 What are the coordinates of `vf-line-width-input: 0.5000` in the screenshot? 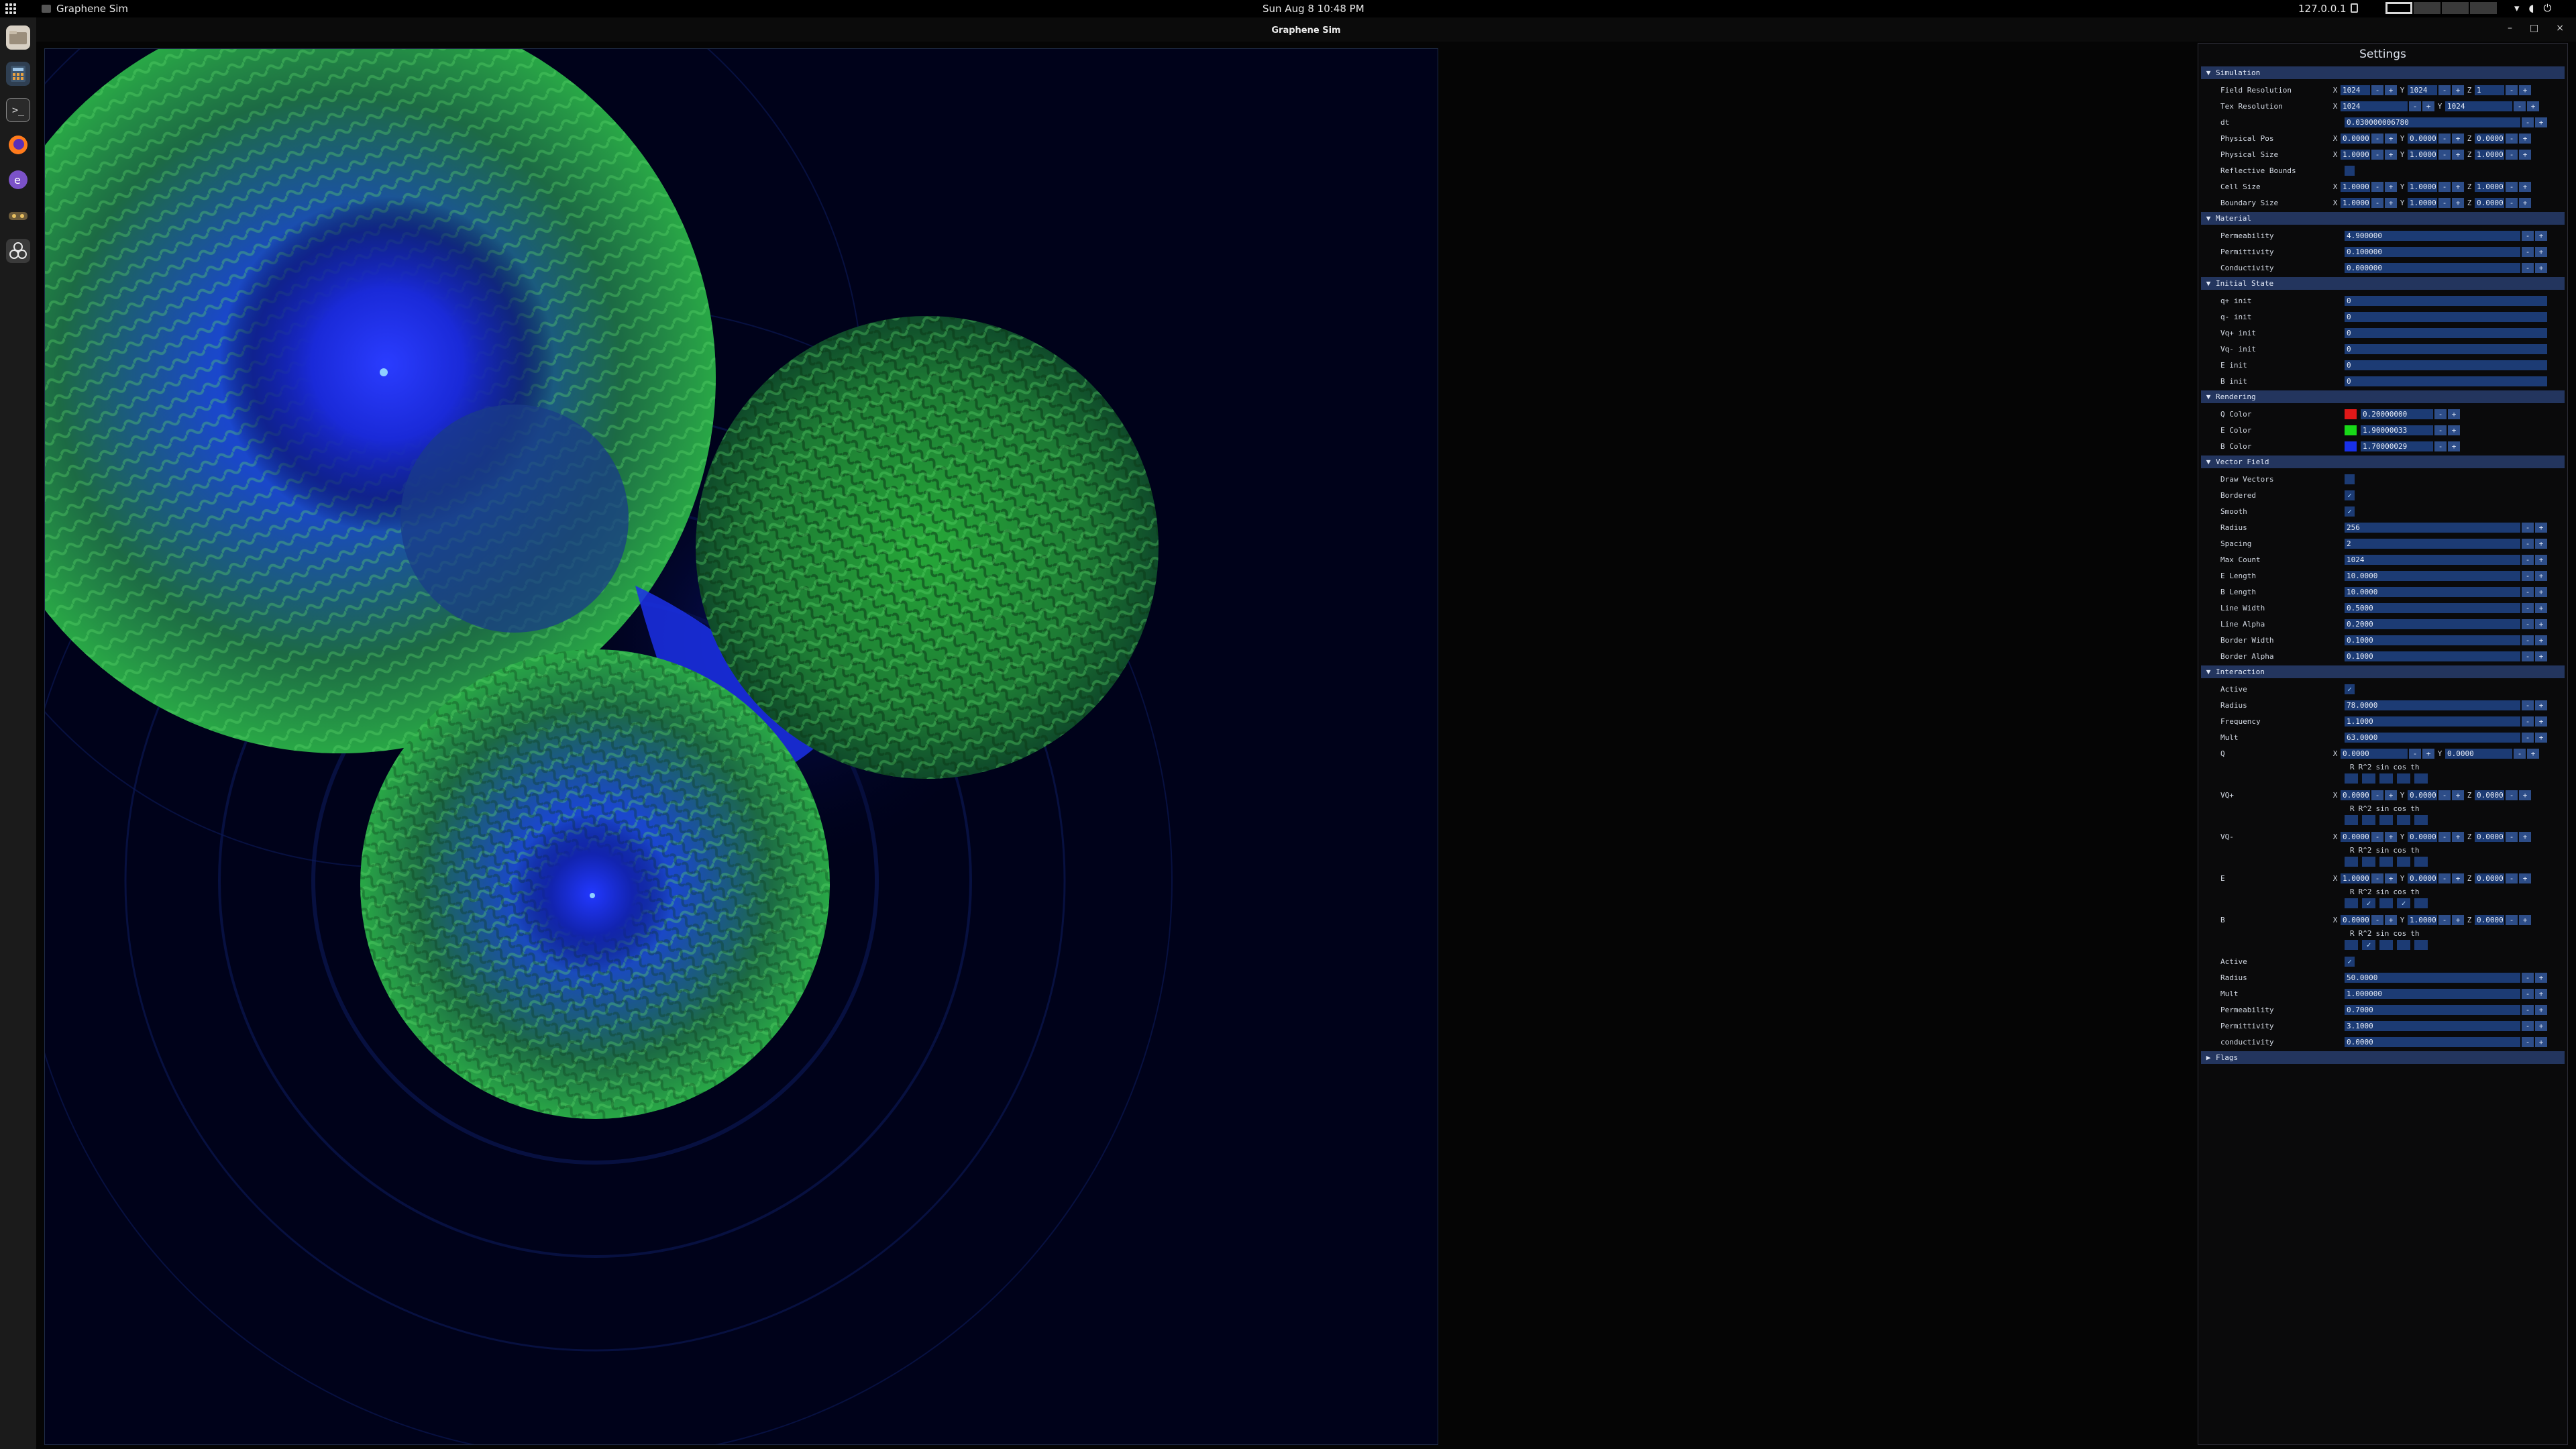 It's located at (2432, 607).